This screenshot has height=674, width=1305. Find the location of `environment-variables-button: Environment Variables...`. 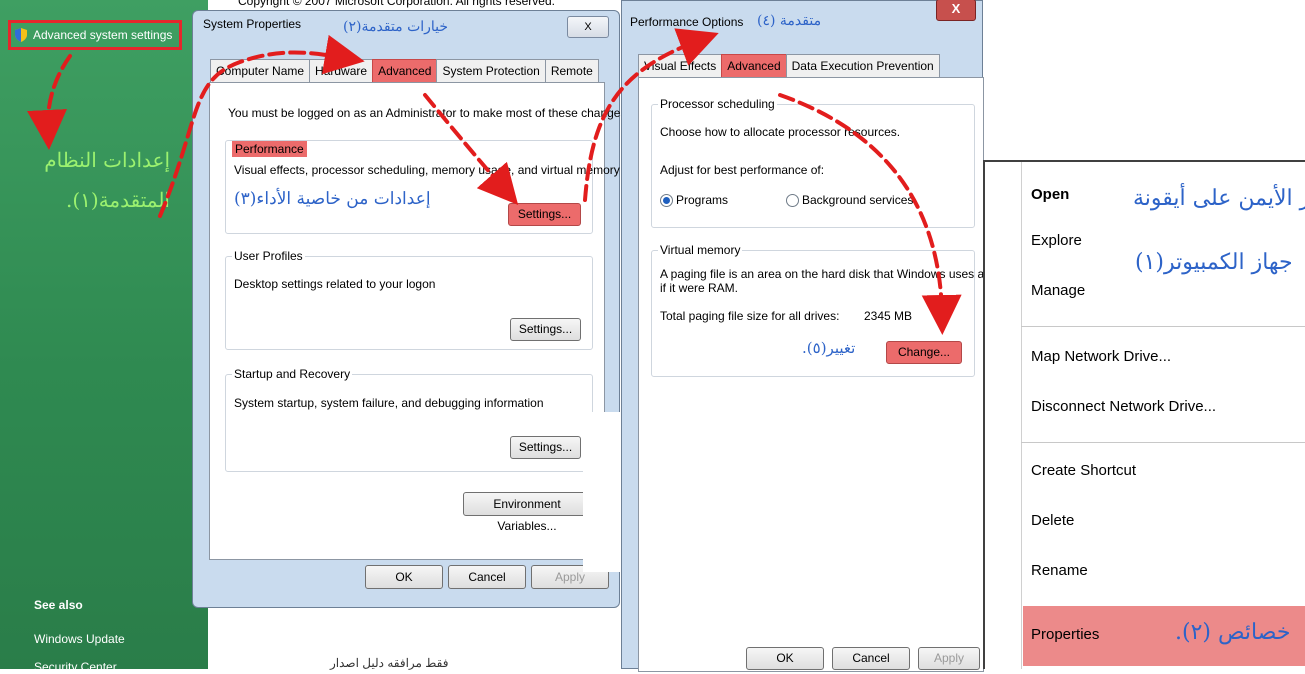

environment-variables-button: Environment Variables... is located at coordinates (527, 512).